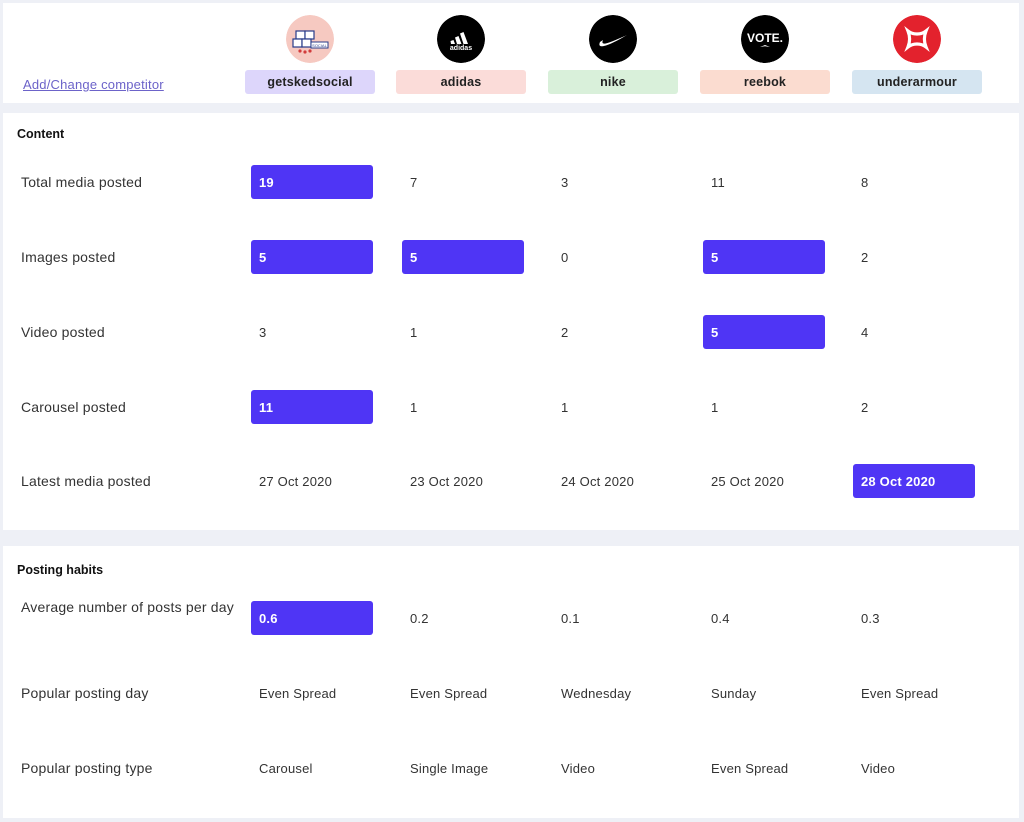 This screenshot has width=1024, height=822. I want to click on row-label: Average number of posts per day, so click(127, 607).